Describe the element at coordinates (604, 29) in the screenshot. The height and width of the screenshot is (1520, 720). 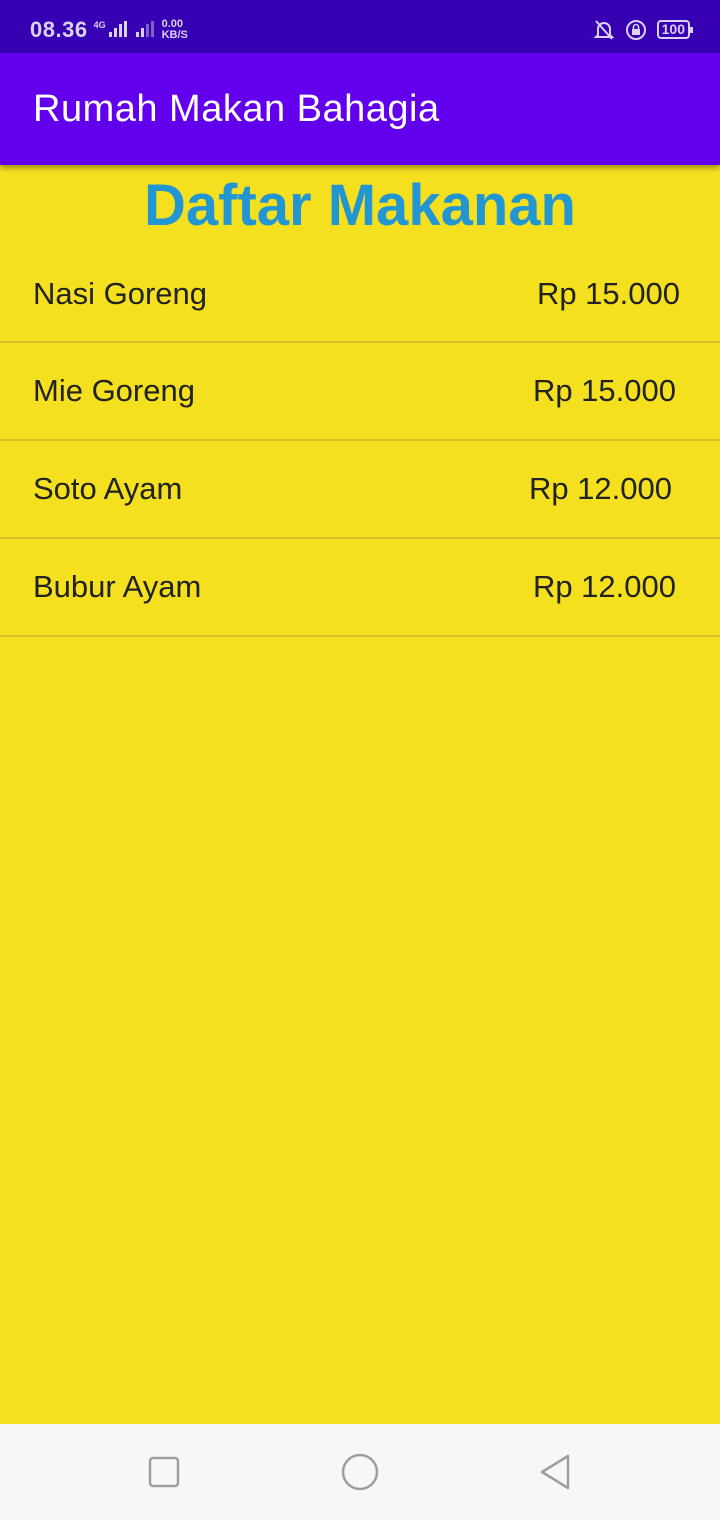
I see `mute-bell-icon` at that location.